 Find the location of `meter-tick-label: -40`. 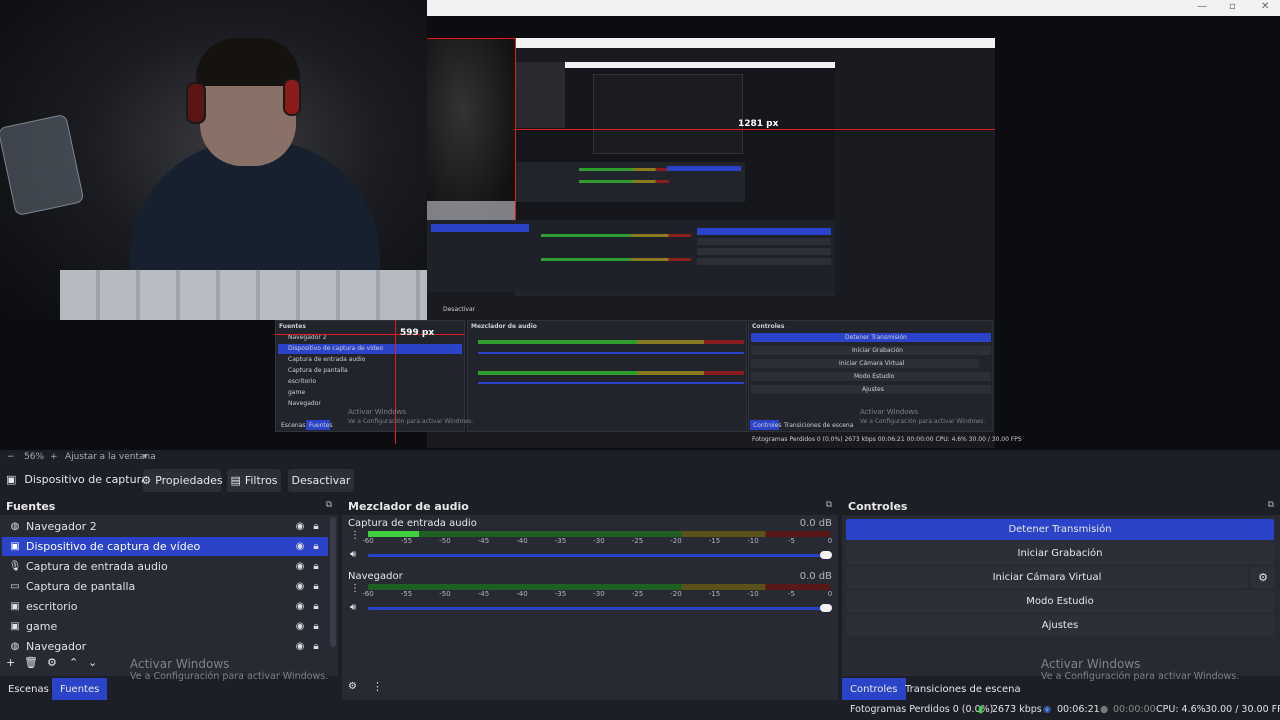

meter-tick-label: -40 is located at coordinates (522, 594).